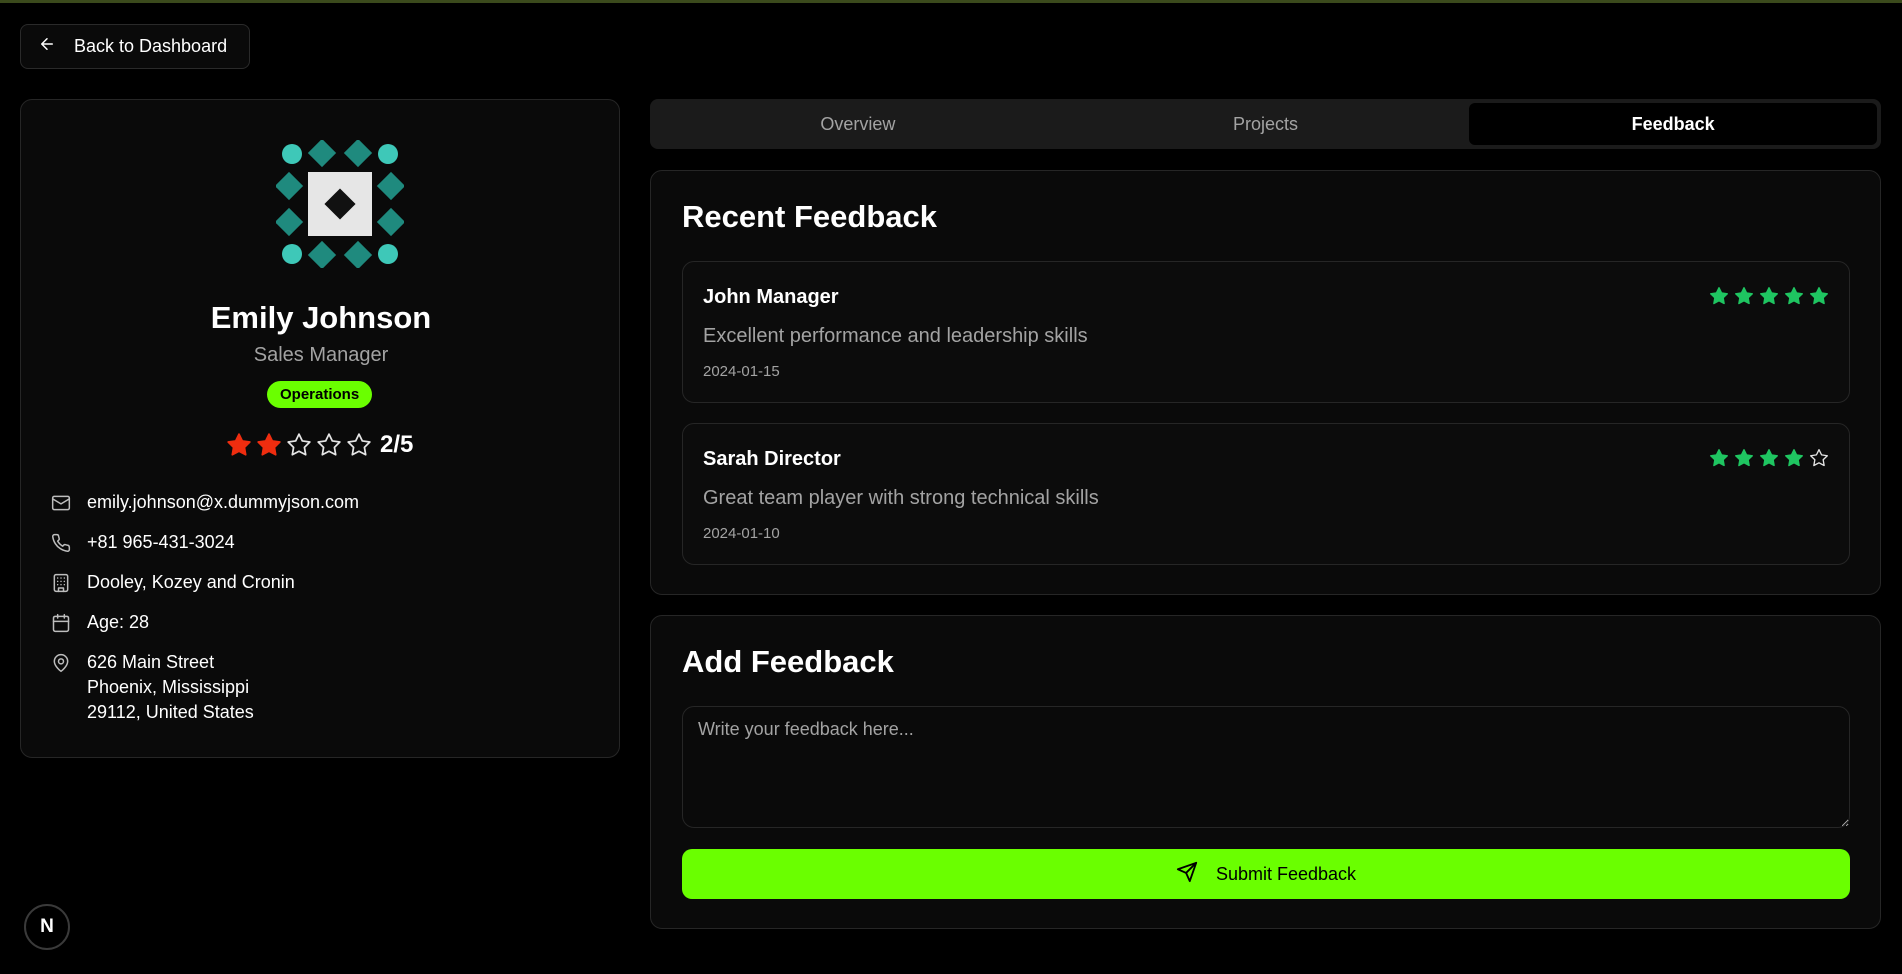 This screenshot has height=974, width=1902. Describe the element at coordinates (321, 542) in the screenshot. I see `info-phone: +81 965-431-3024` at that location.